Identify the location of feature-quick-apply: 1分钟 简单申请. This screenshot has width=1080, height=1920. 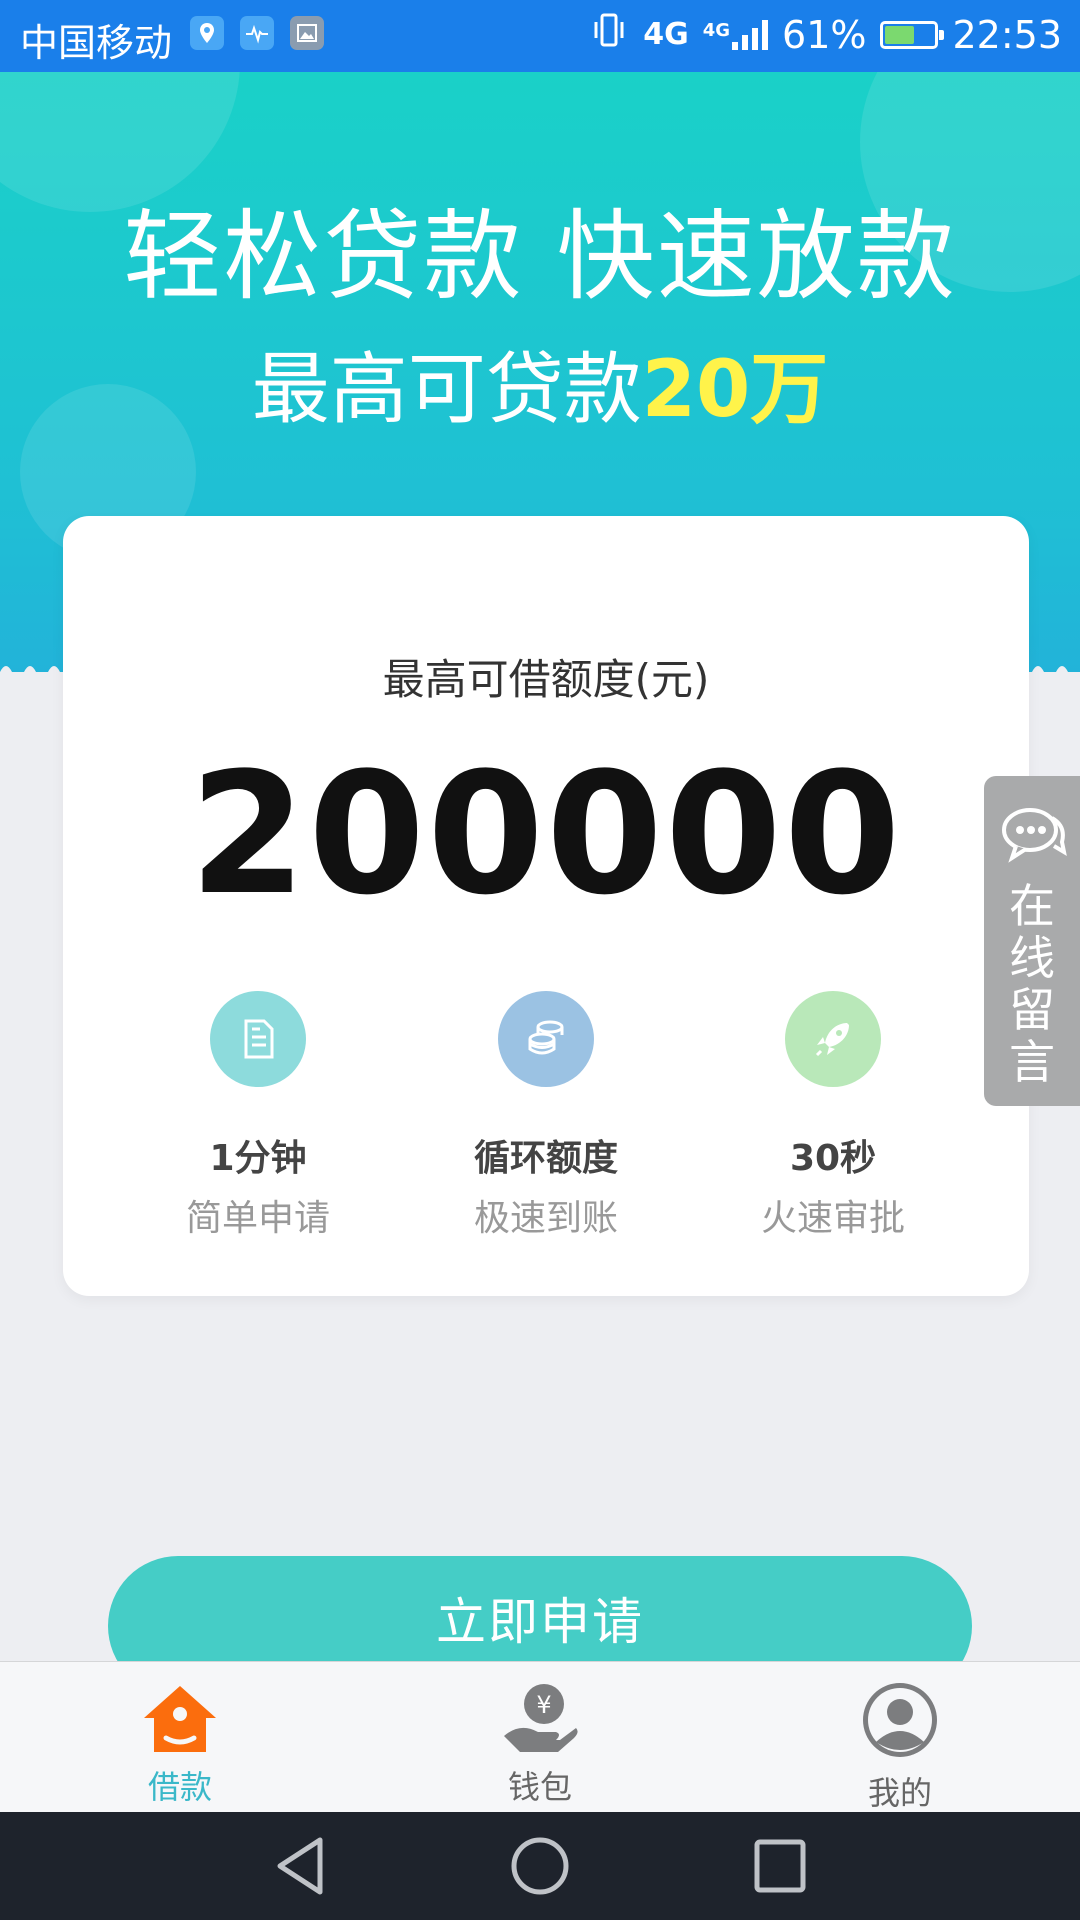
(258, 1116).